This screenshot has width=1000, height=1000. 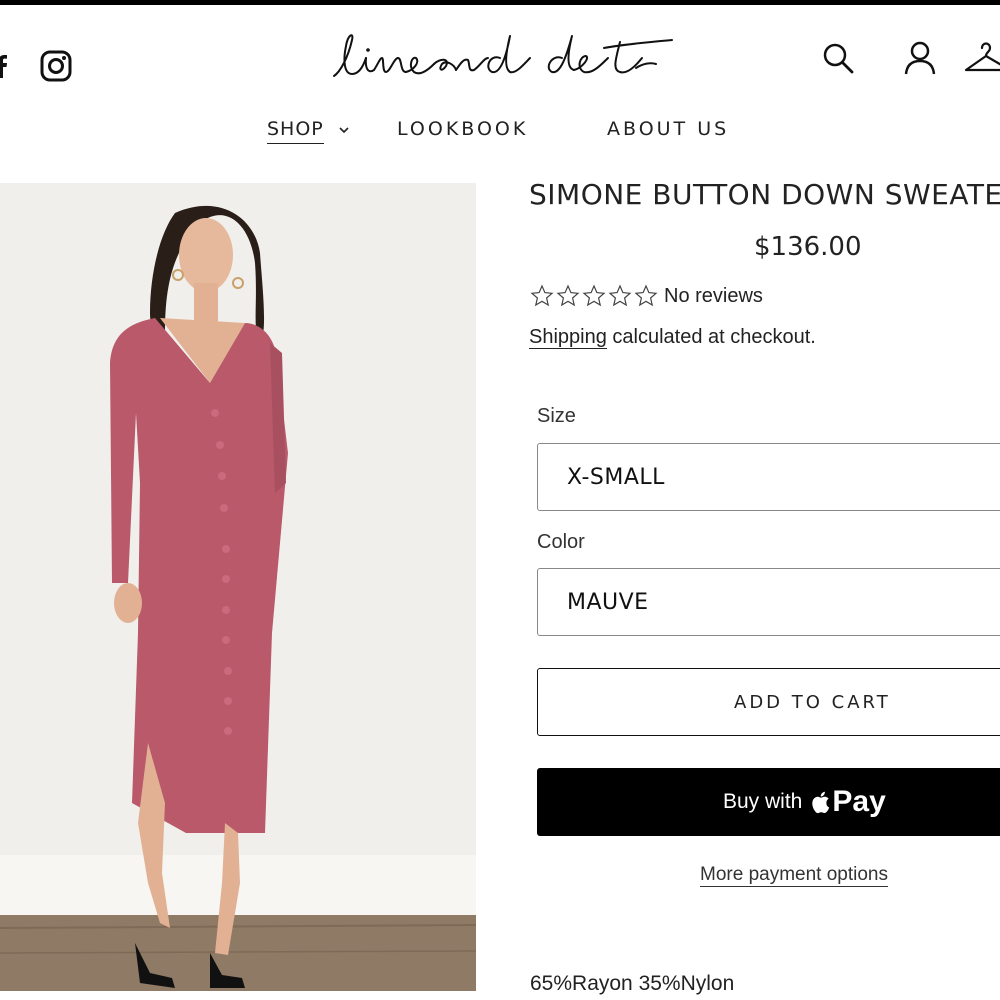 I want to click on cart-icon, so click(x=981, y=58).